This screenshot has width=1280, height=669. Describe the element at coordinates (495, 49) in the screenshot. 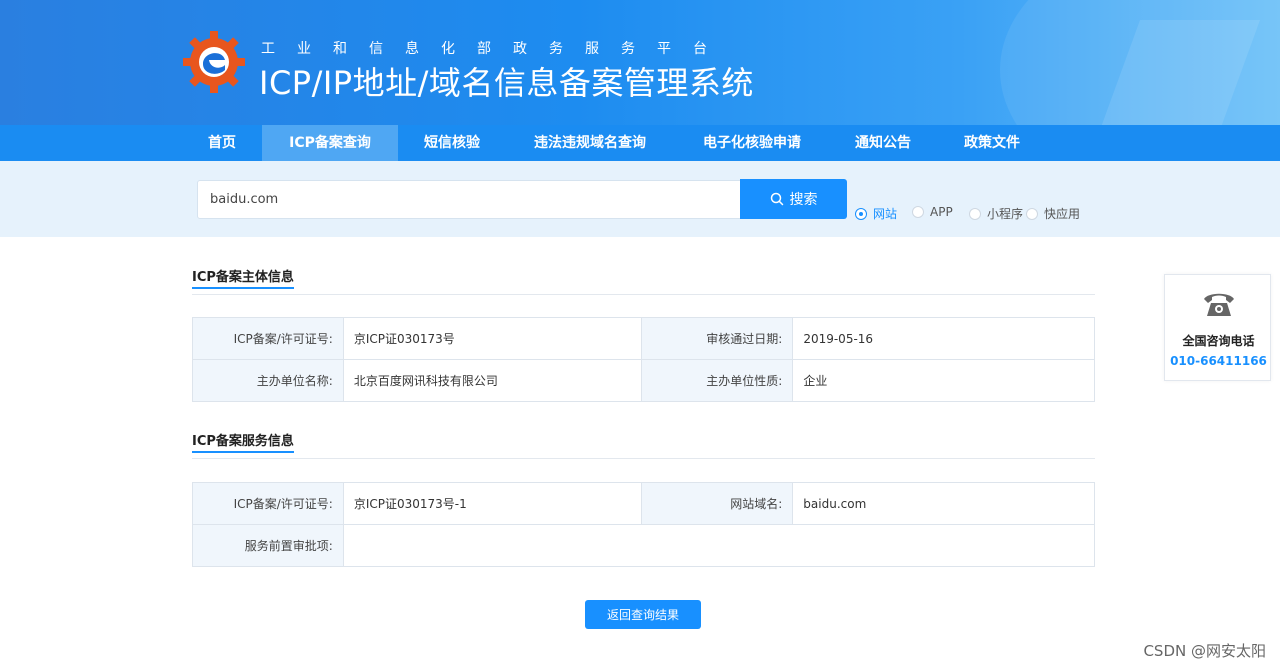

I see `header-subtitle: 工业和信息化部政务服务平台` at that location.